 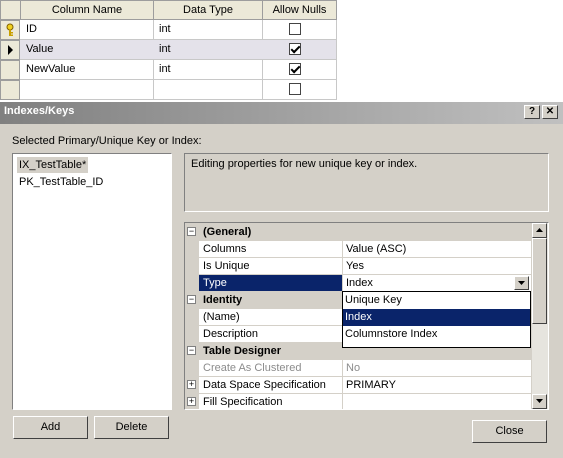 What do you see at coordinates (53, 165) in the screenshot?
I see `list-item: IX_TestTable*` at bounding box center [53, 165].